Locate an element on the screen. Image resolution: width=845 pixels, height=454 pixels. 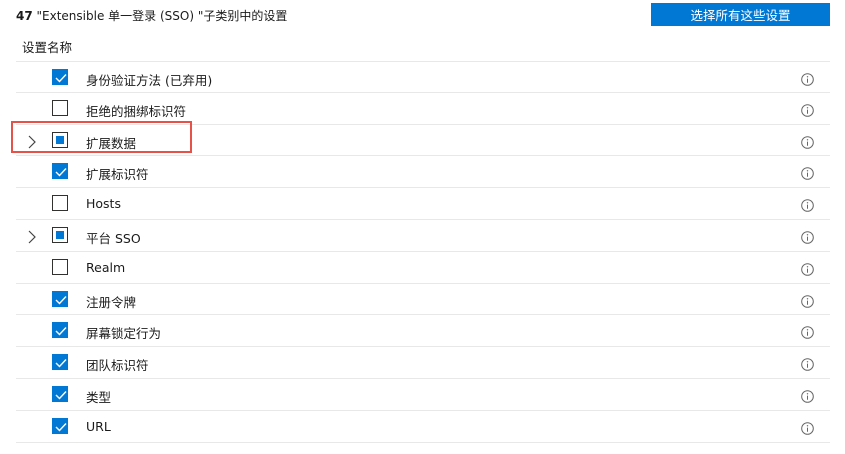
setting-label: Hosts is located at coordinates (103, 204).